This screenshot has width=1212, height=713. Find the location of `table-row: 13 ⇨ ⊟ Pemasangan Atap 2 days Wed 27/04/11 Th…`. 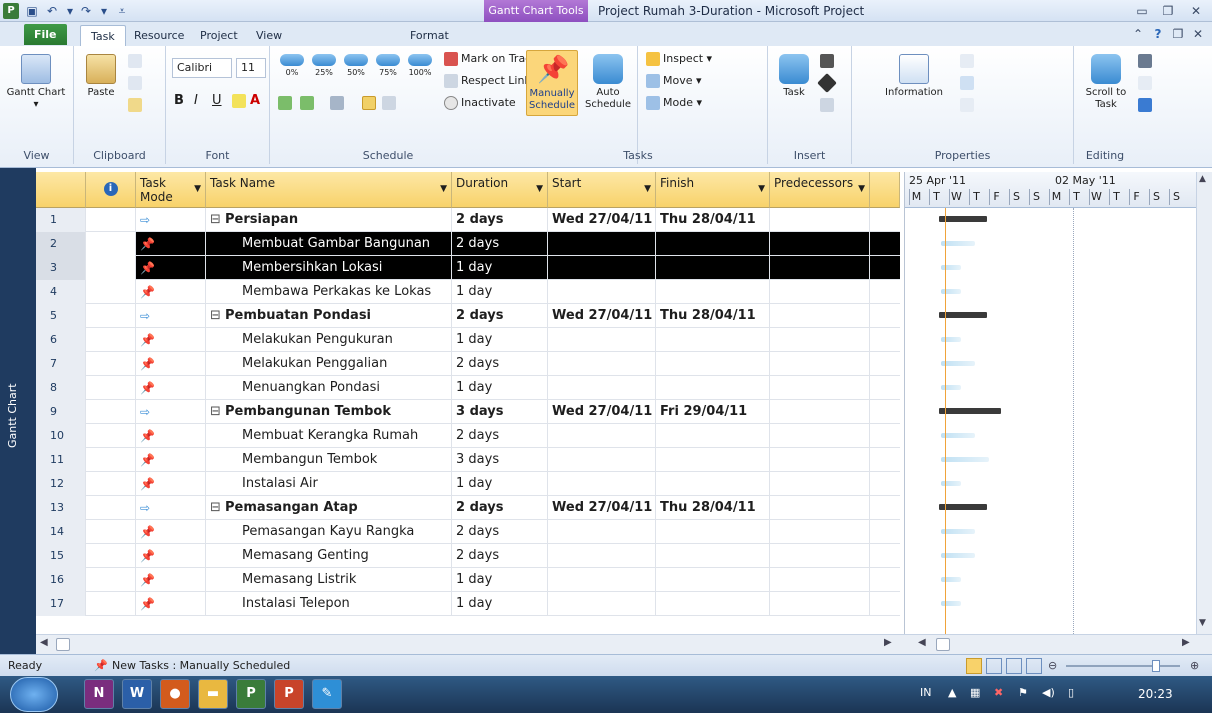

table-row: 13 ⇨ ⊟ Pemasangan Atap 2 days Wed 27/04/11 Th… is located at coordinates (468, 508).